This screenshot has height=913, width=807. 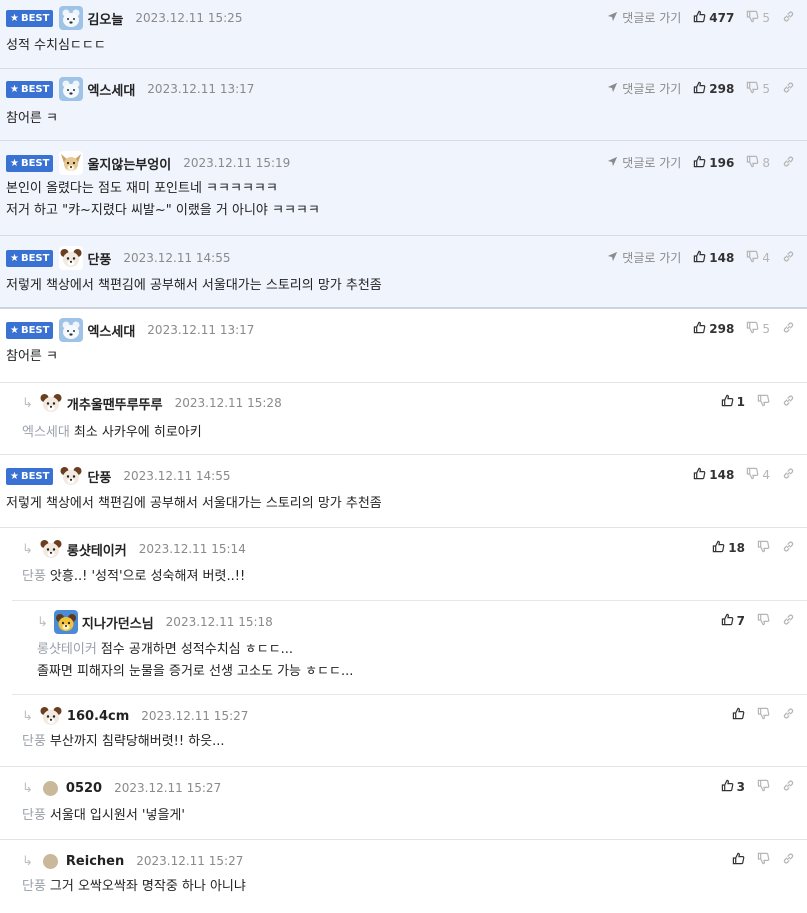 I want to click on comment-body: 단풍 서울대 입시원서 '넣을게', so click(x=374, y=816).